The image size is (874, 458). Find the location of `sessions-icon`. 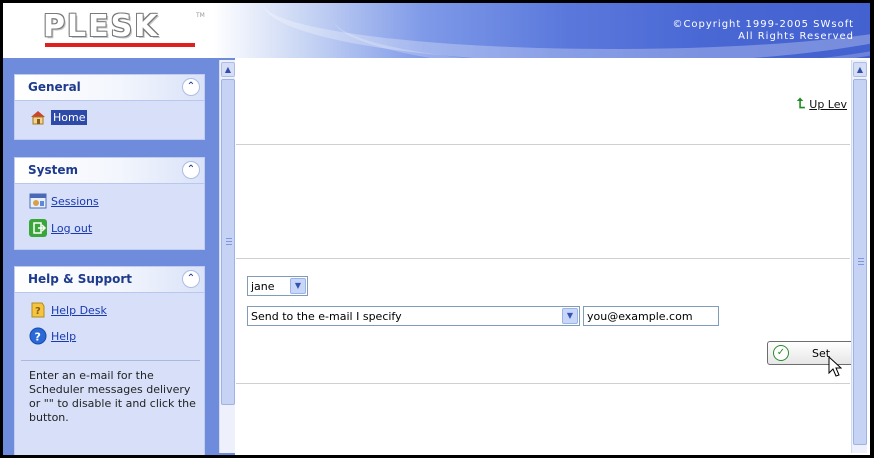

sessions-icon is located at coordinates (38, 201).